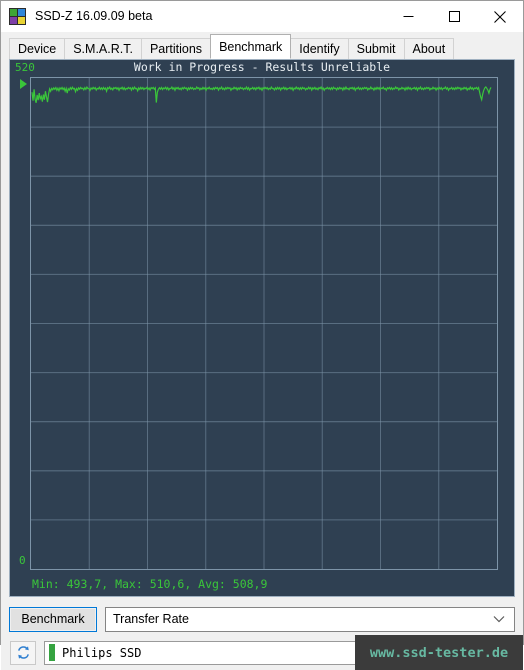  What do you see at coordinates (37, 48) in the screenshot?
I see `tab-device: Device` at bounding box center [37, 48].